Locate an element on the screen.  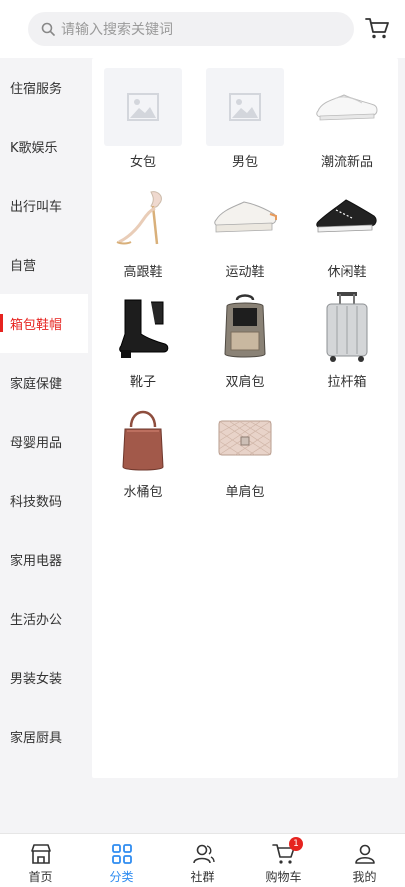
tab-category: 分类 is located at coordinates (121, 860).